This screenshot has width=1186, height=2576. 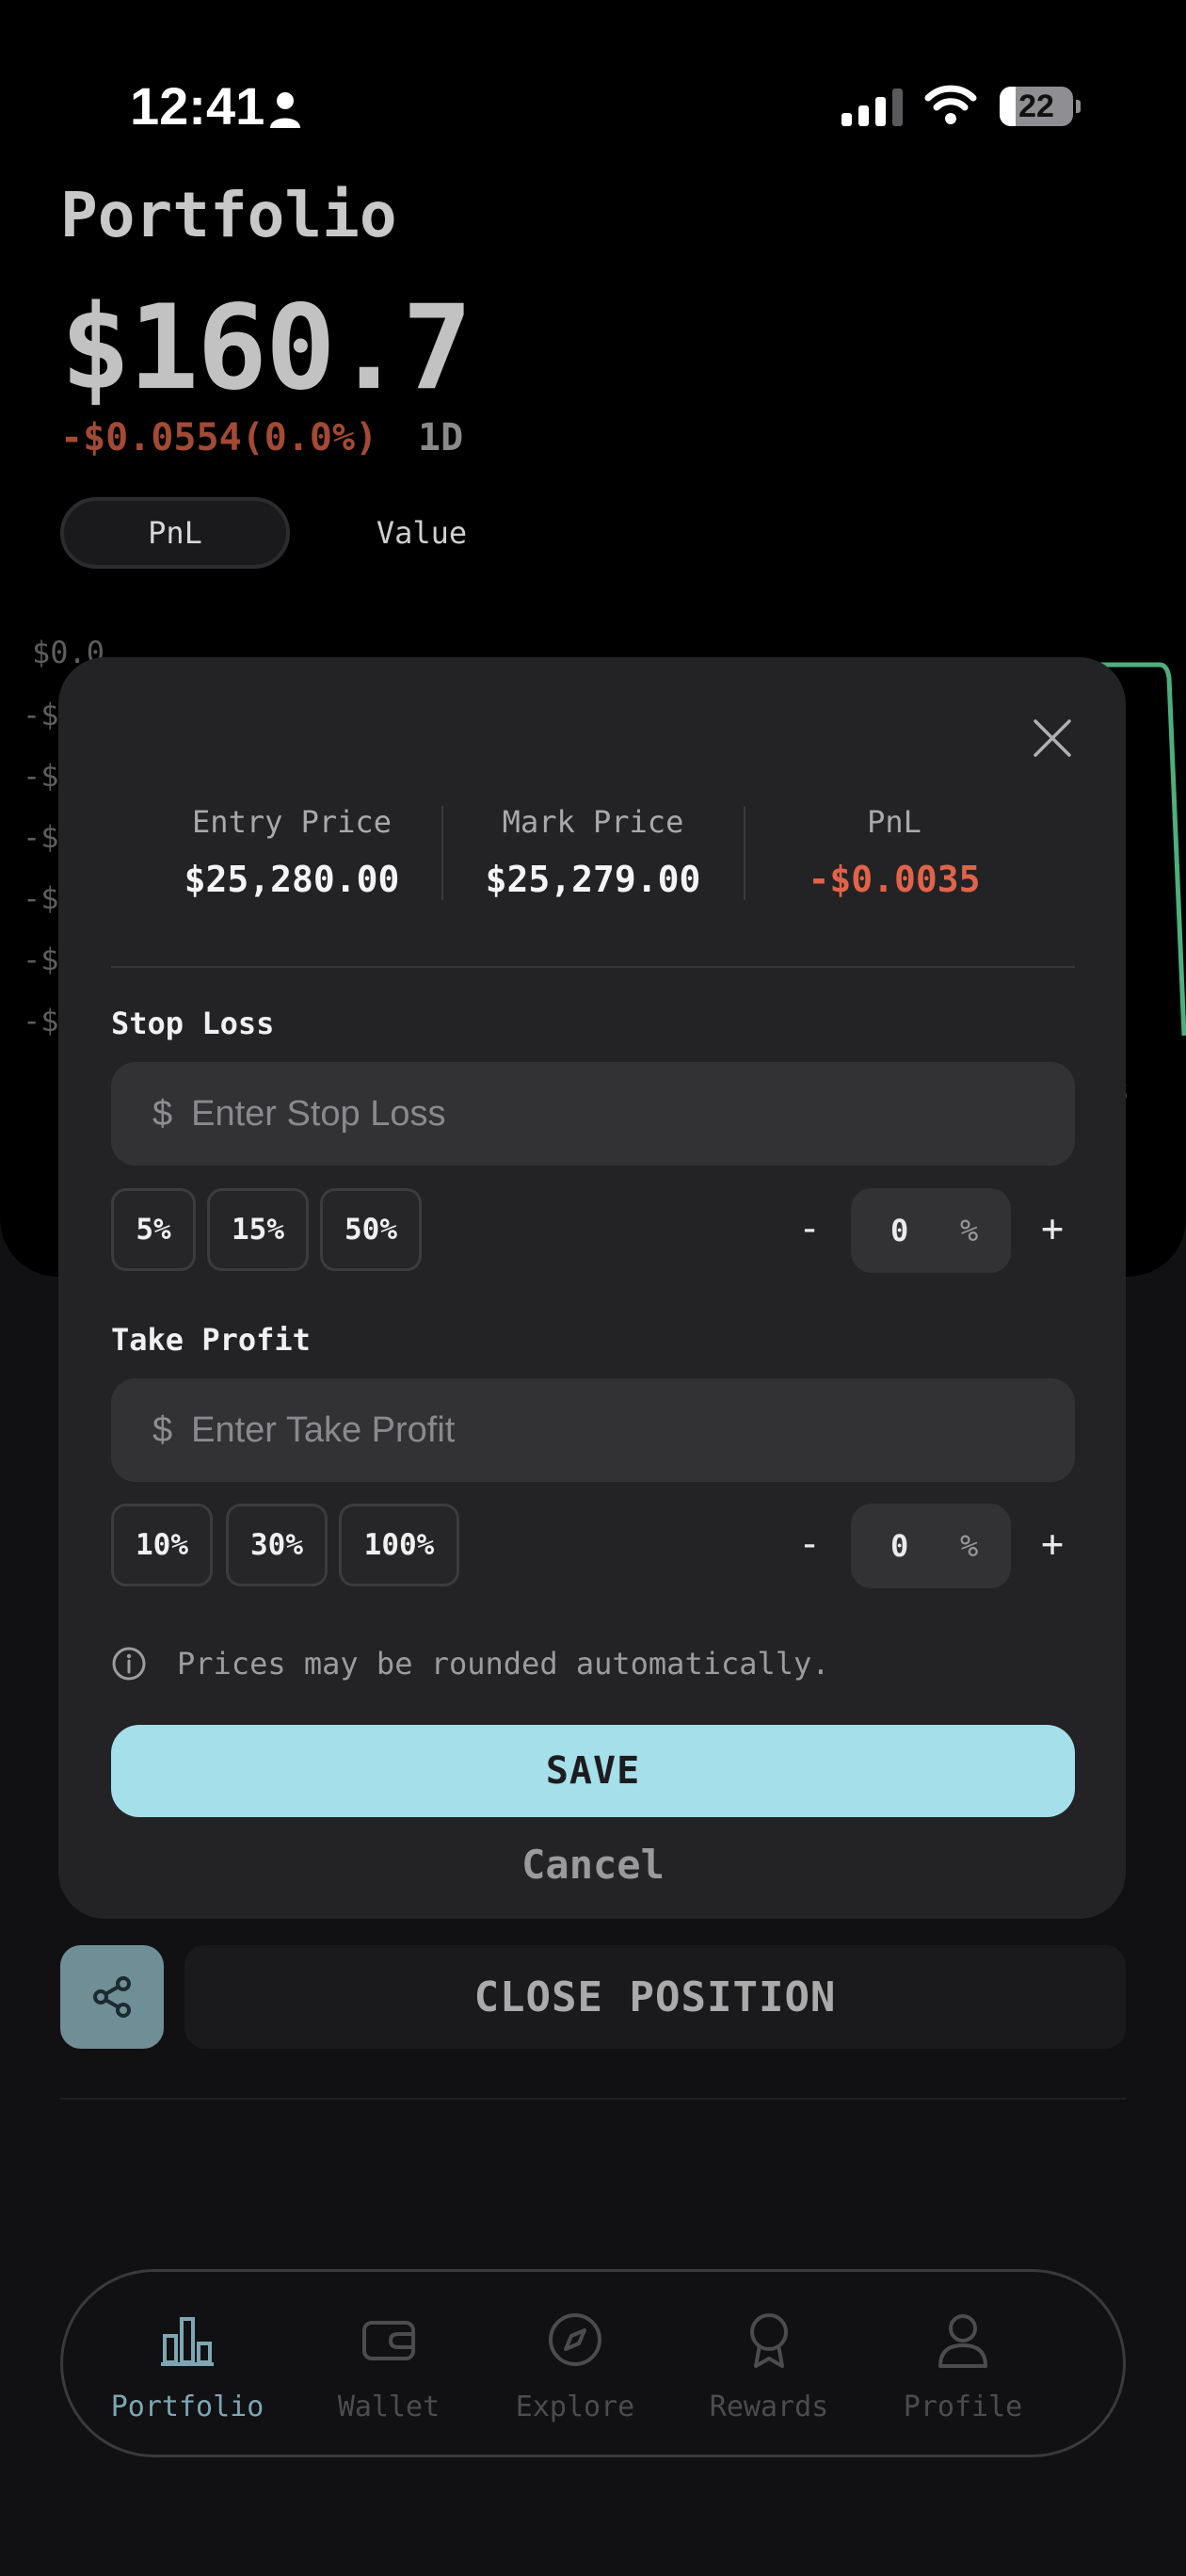 I want to click on rounding-notice: Prices may be rounded automatically., so click(x=504, y=1664).